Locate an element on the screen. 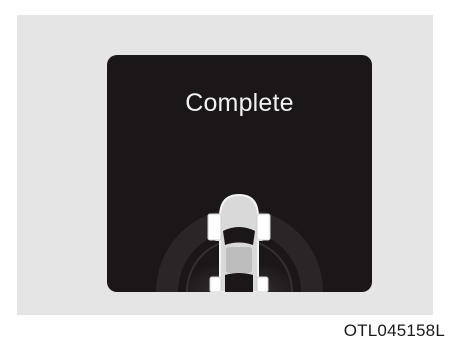  rear-left-tire is located at coordinates (215, 284).